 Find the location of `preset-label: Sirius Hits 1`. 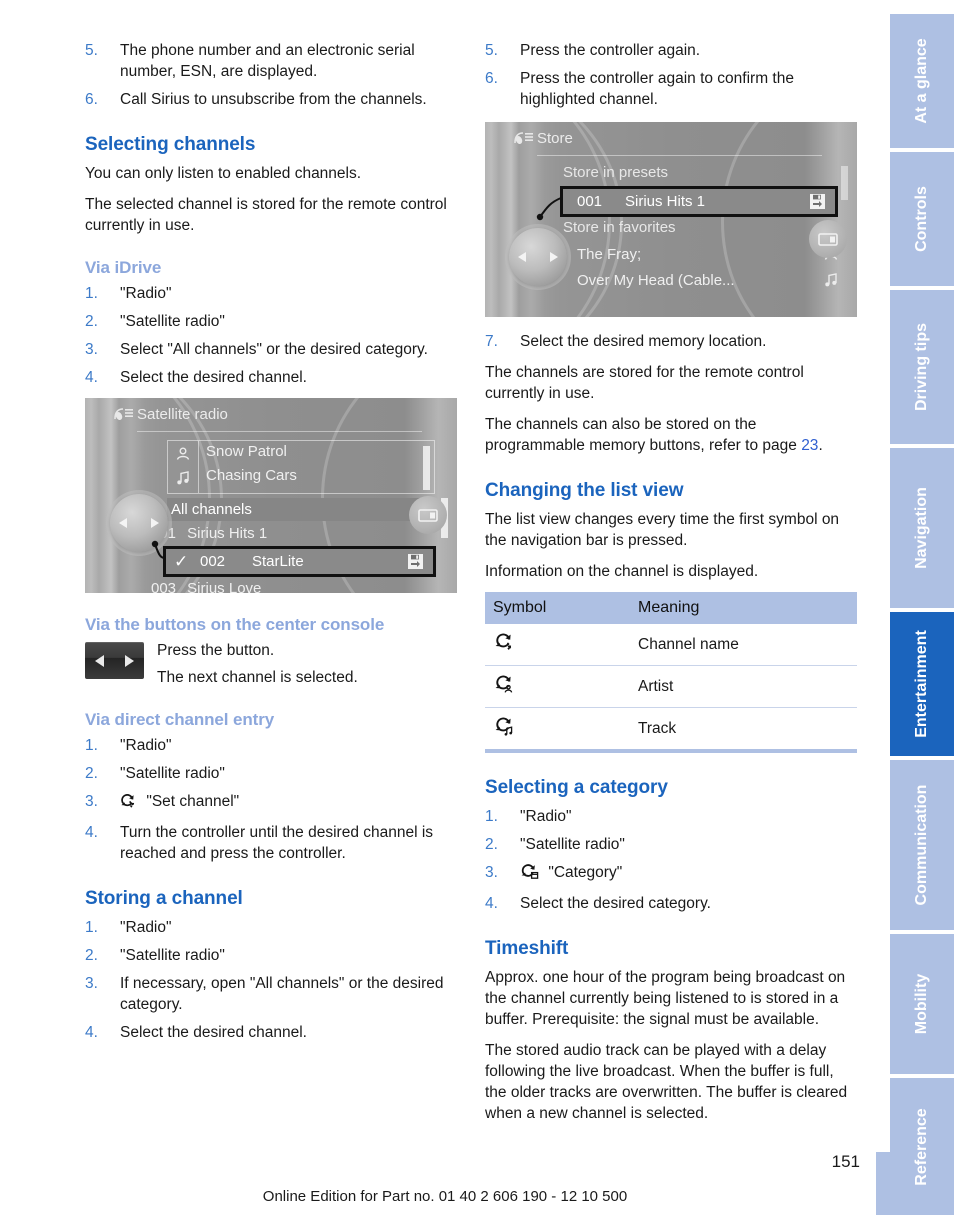

preset-label: Sirius Hits 1 is located at coordinates (665, 201).